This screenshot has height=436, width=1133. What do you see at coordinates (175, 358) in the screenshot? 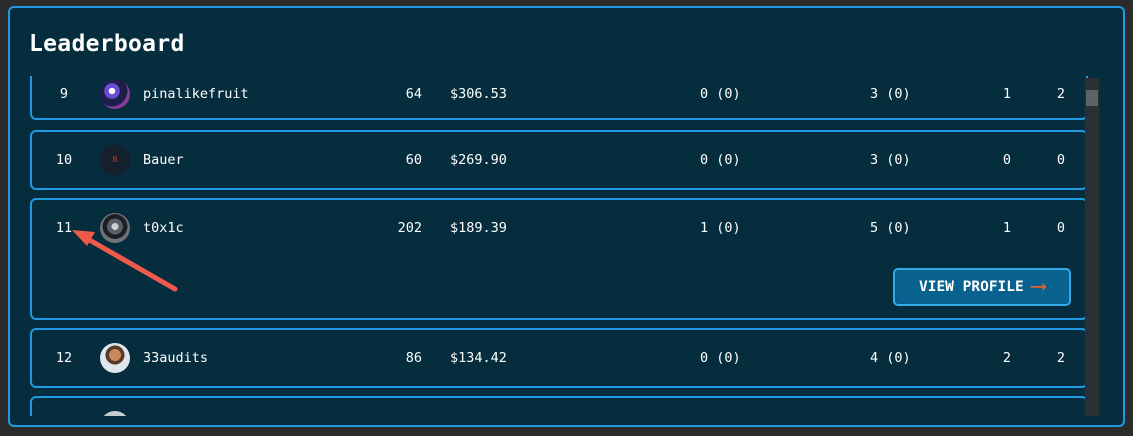
I see `username-cell: 33audits` at bounding box center [175, 358].